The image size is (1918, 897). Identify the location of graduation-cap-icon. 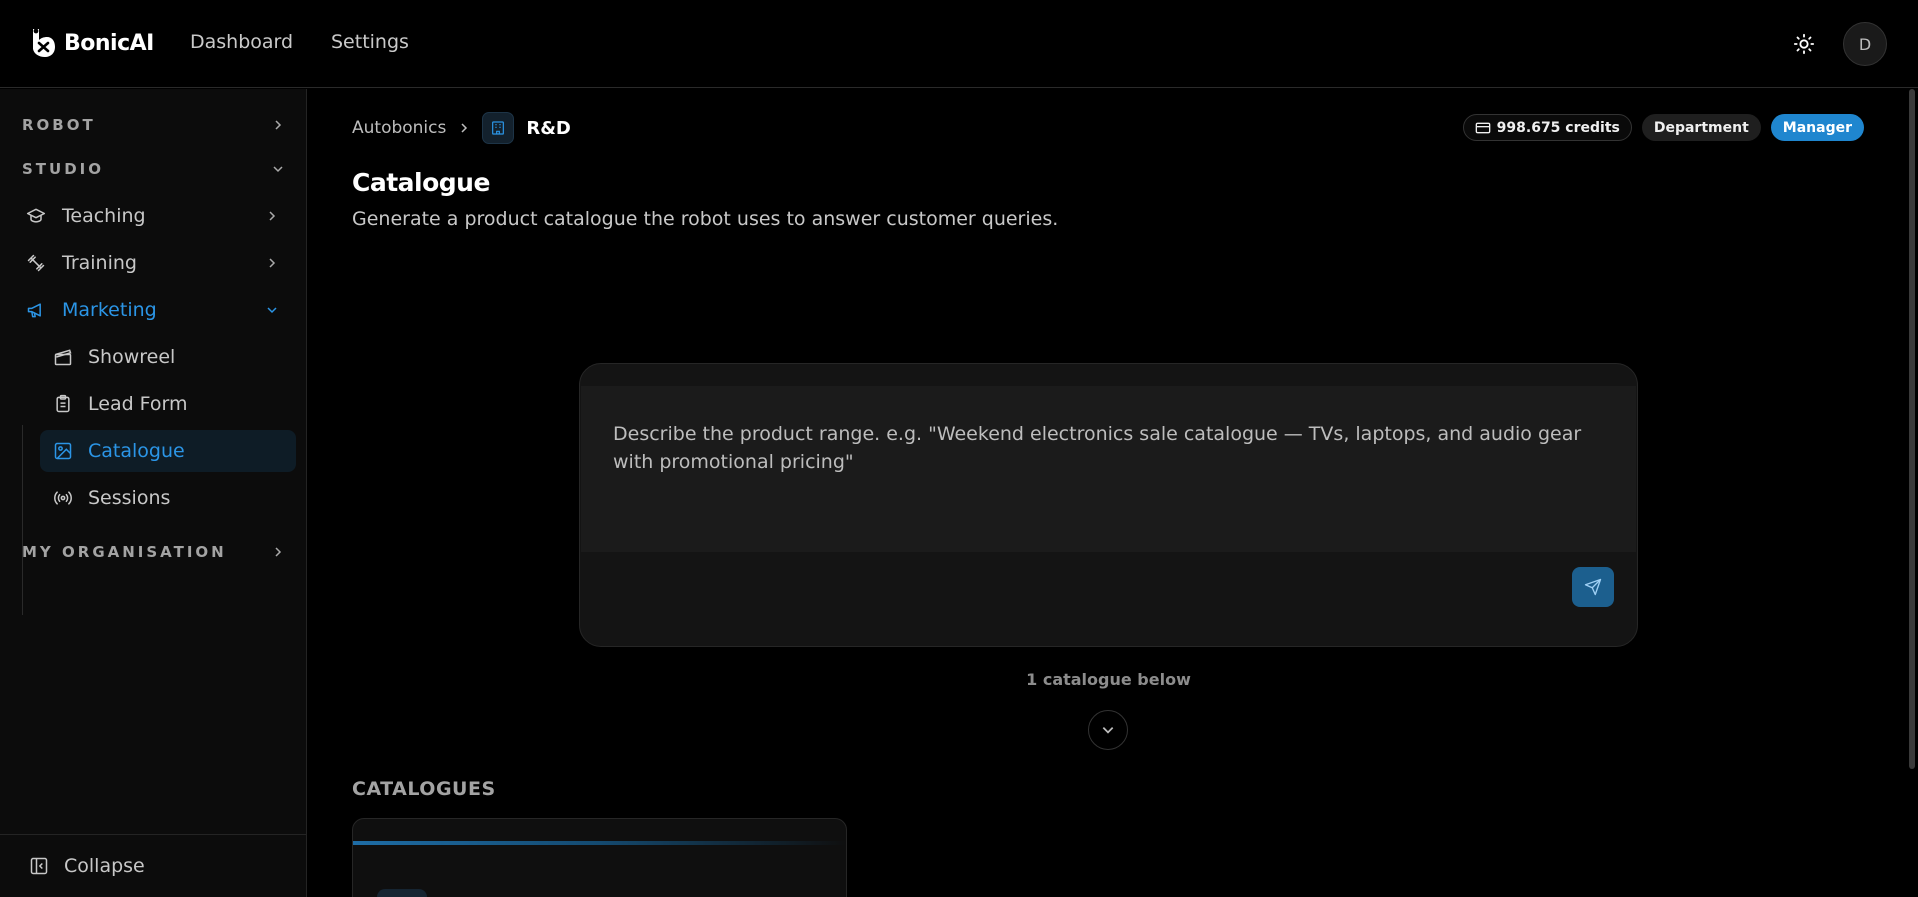
(36, 216).